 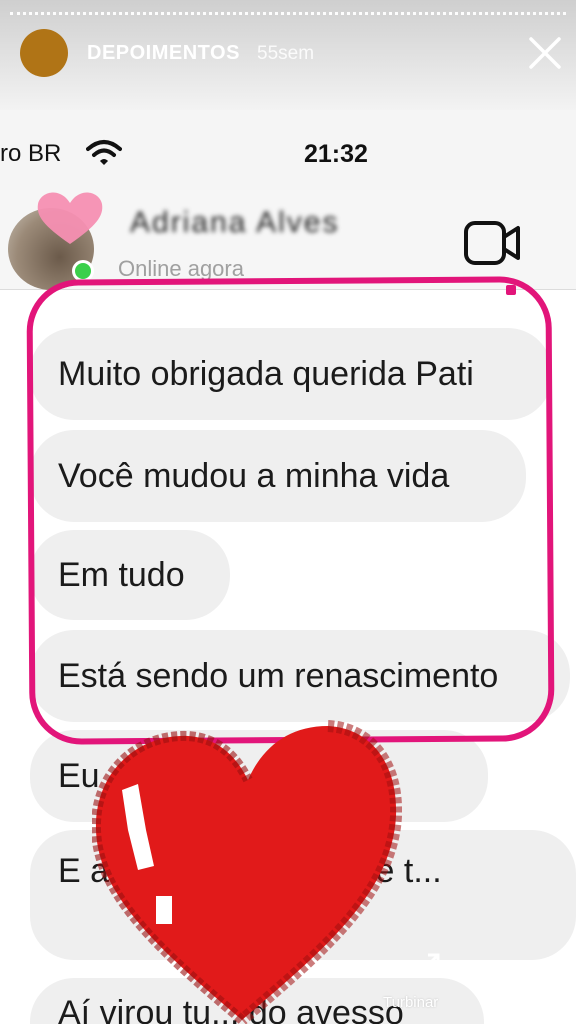 What do you see at coordinates (288, 13) in the screenshot?
I see `story-progress-bar` at bounding box center [288, 13].